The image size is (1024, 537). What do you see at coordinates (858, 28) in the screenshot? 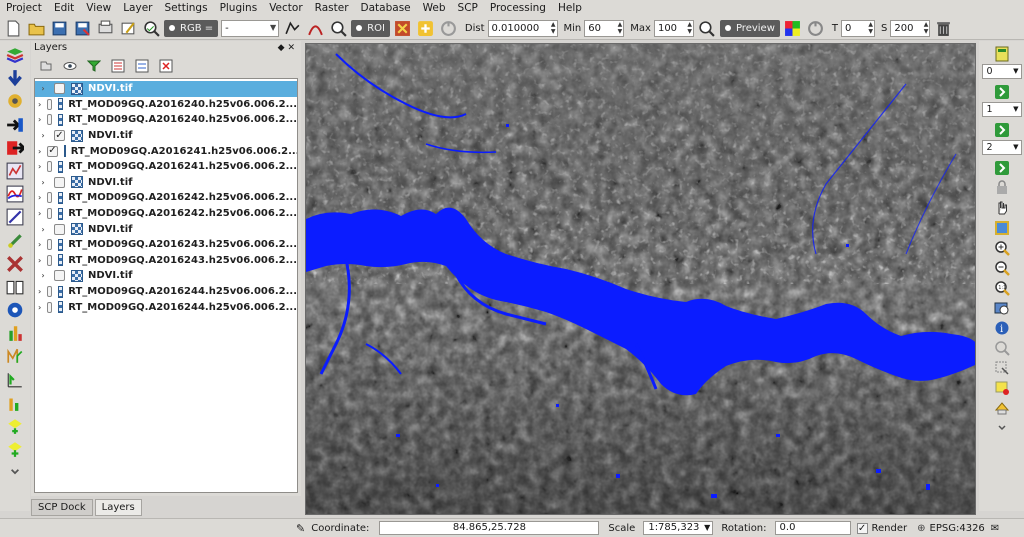
I see `t-spinbox: 0 ▲ ▼` at bounding box center [858, 28].